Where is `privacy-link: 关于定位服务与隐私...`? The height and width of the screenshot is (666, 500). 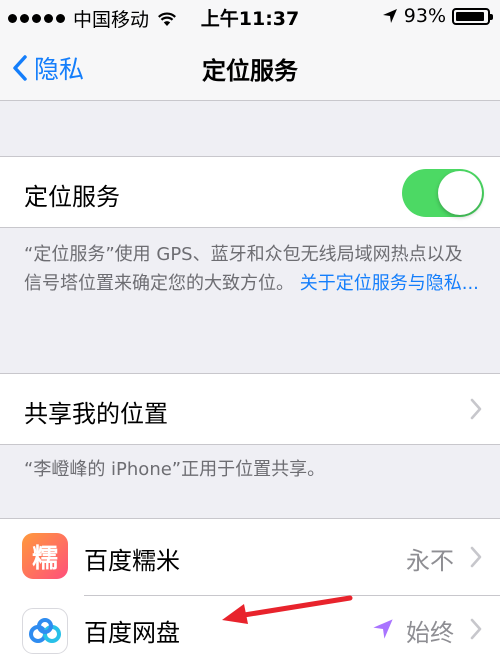
privacy-link: 关于定位服务与隐私... is located at coordinates (389, 283).